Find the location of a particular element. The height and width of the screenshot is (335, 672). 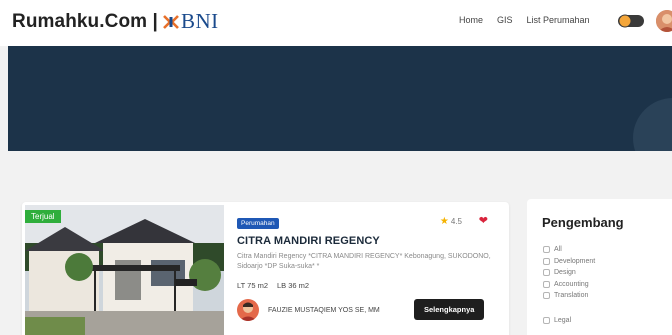

nav-list-perumahan: List Perumahan is located at coordinates (558, 20).